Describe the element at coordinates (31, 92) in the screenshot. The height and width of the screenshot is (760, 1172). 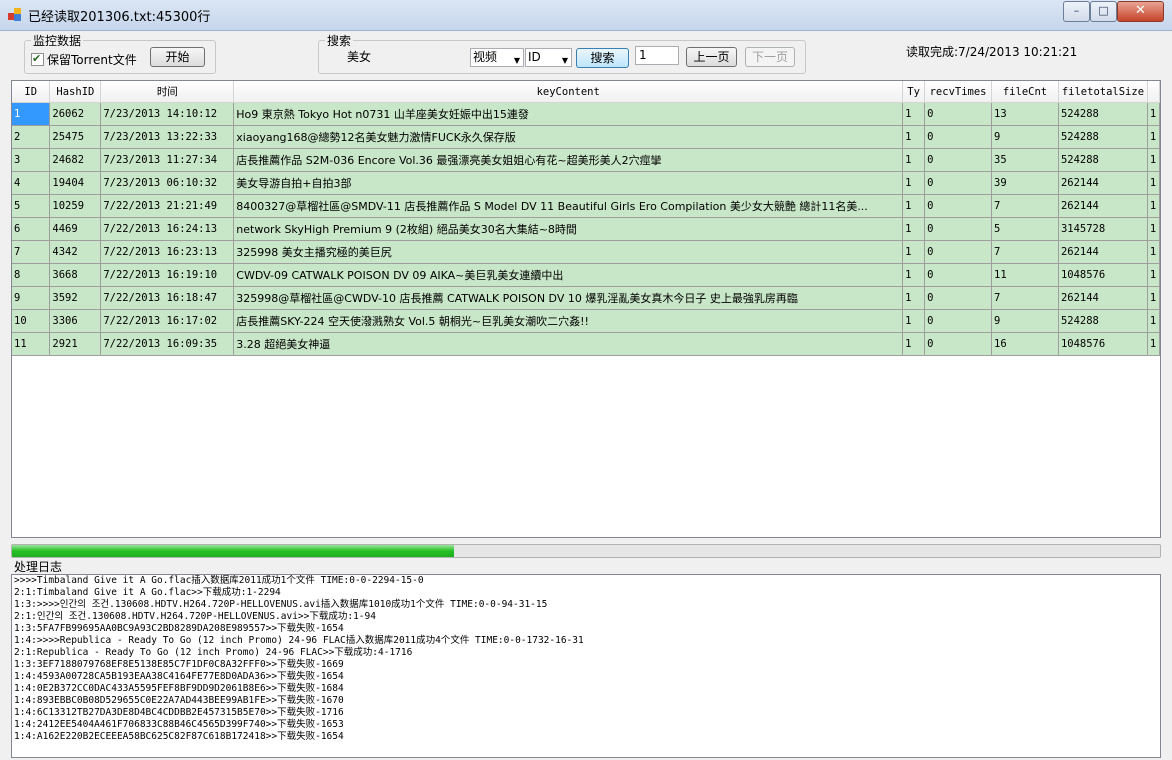
I see `column-header: ID` at that location.